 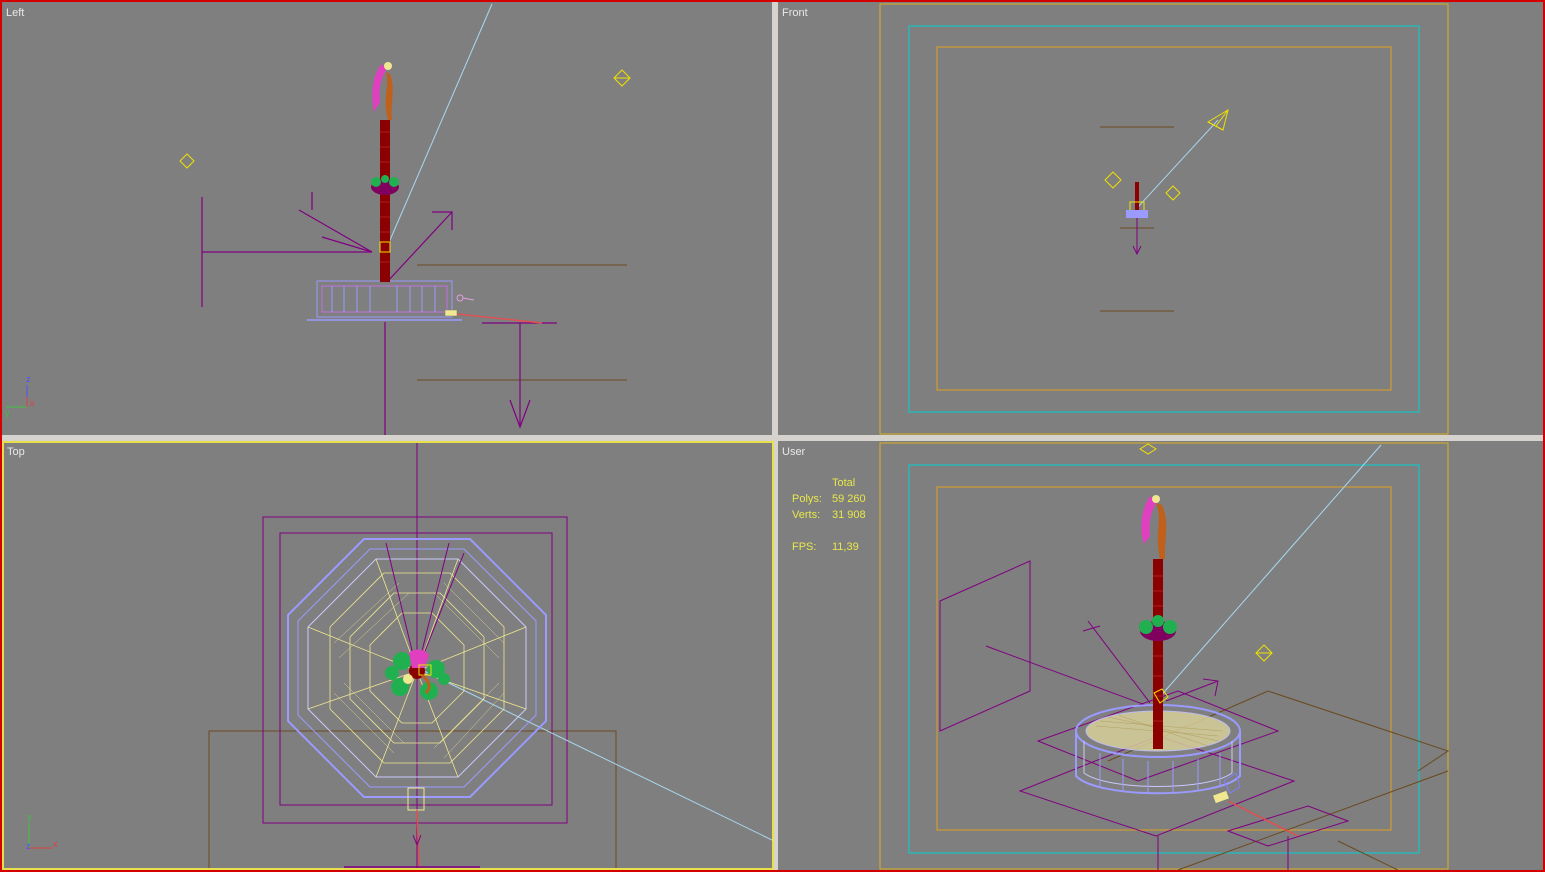 What do you see at coordinates (385, 201) in the screenshot?
I see `tower` at bounding box center [385, 201].